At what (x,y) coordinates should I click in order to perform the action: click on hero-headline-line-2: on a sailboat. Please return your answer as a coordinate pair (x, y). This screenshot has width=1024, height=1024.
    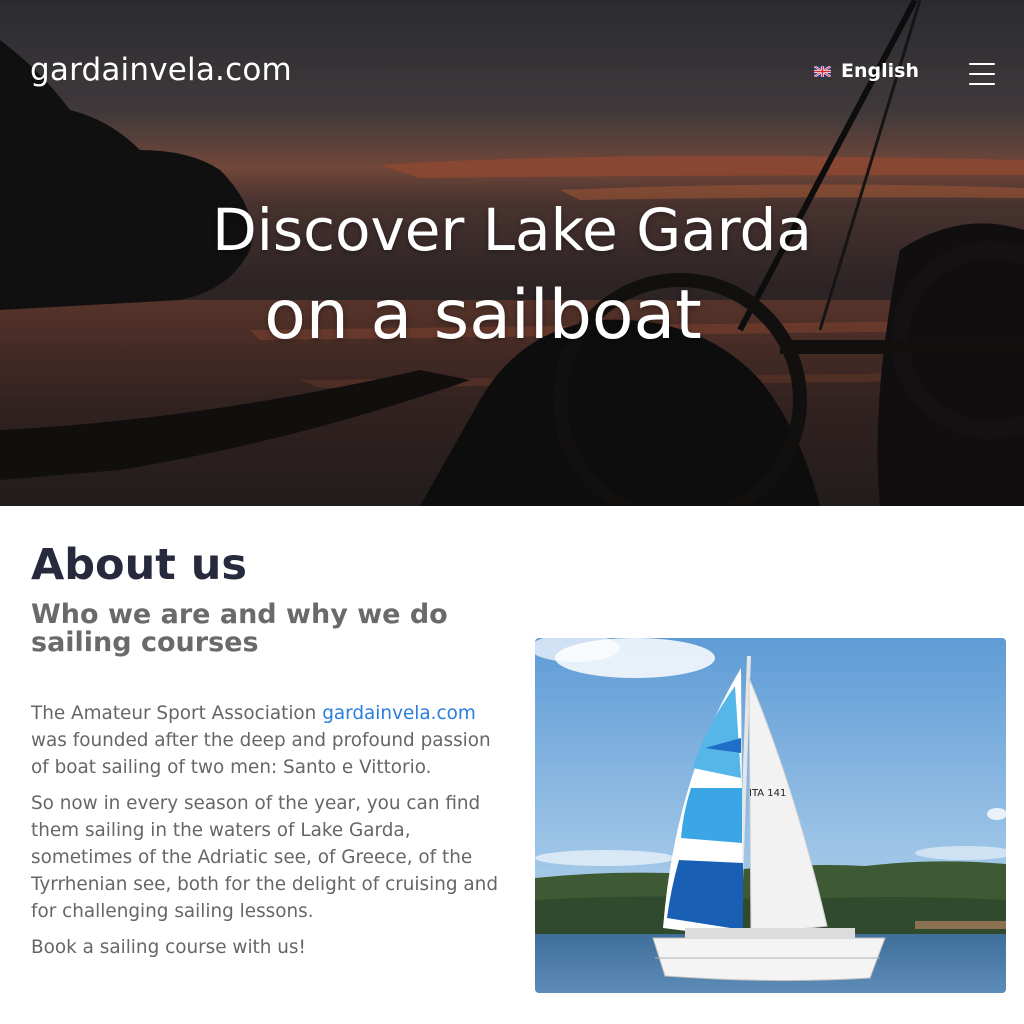
    Looking at the image, I should click on (483, 315).